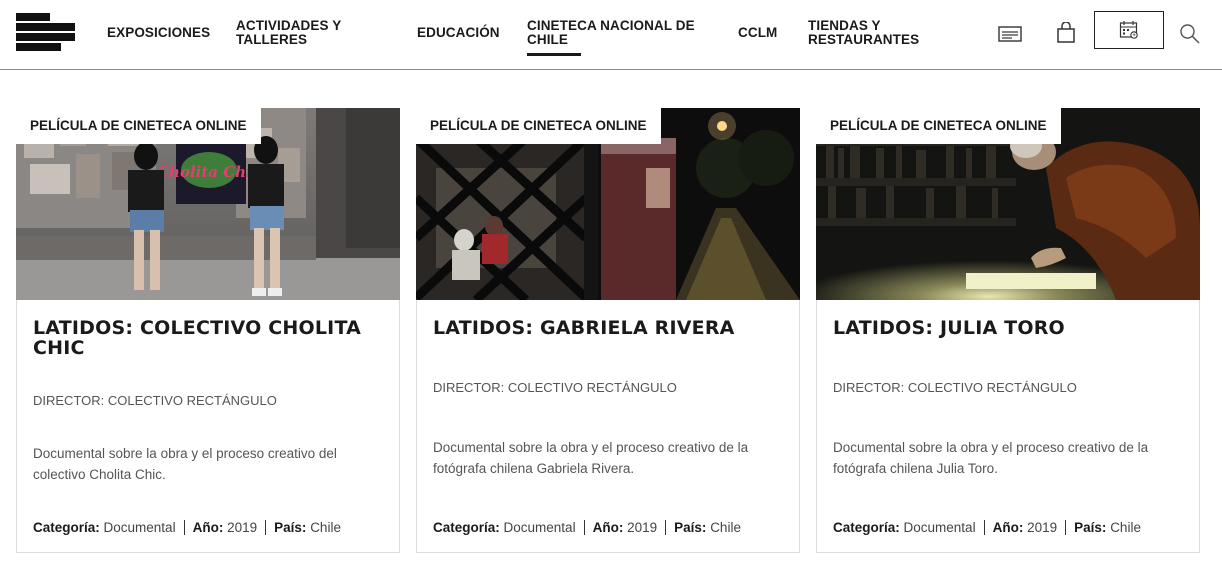 This screenshot has height=571, width=1222. I want to click on shopping-bag-icon, so click(1066, 33).